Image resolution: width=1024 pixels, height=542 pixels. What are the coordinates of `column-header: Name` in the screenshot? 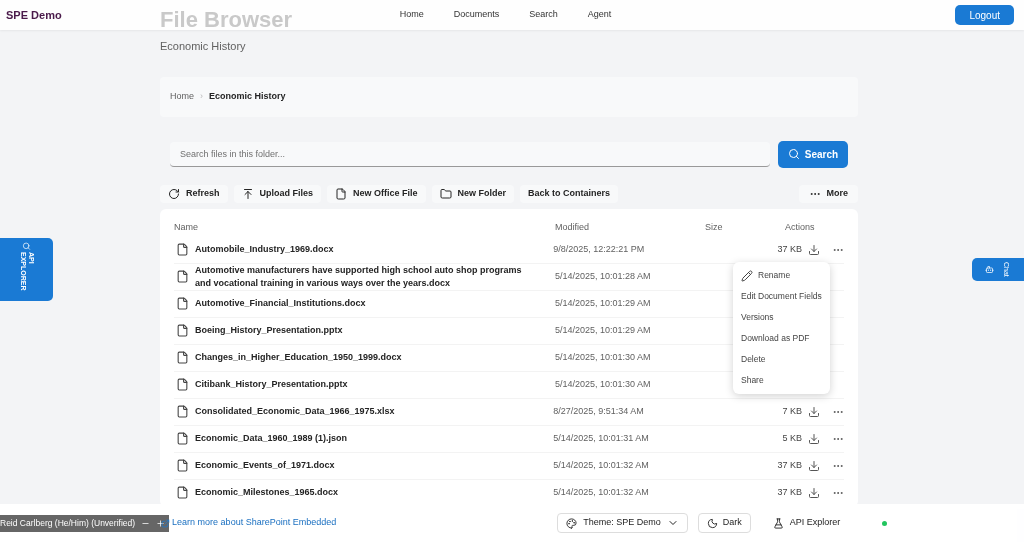 It's located at (186, 227).